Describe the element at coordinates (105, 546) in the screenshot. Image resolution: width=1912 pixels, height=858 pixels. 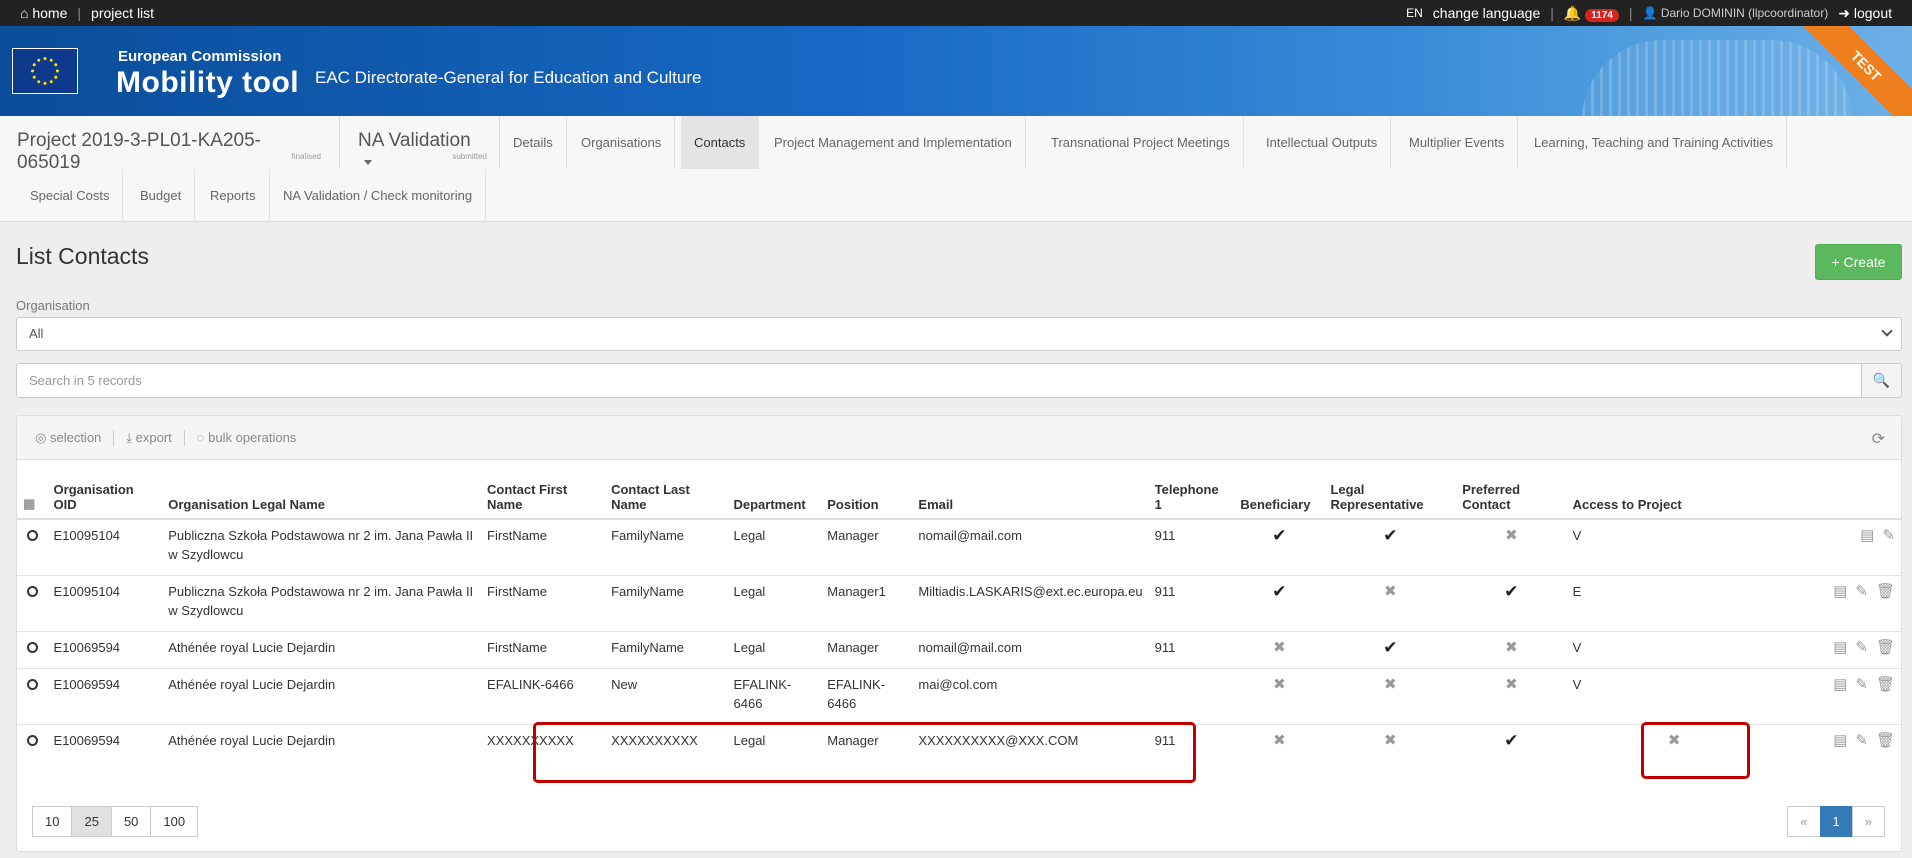
I see `organisation-oid: E10095104` at that location.